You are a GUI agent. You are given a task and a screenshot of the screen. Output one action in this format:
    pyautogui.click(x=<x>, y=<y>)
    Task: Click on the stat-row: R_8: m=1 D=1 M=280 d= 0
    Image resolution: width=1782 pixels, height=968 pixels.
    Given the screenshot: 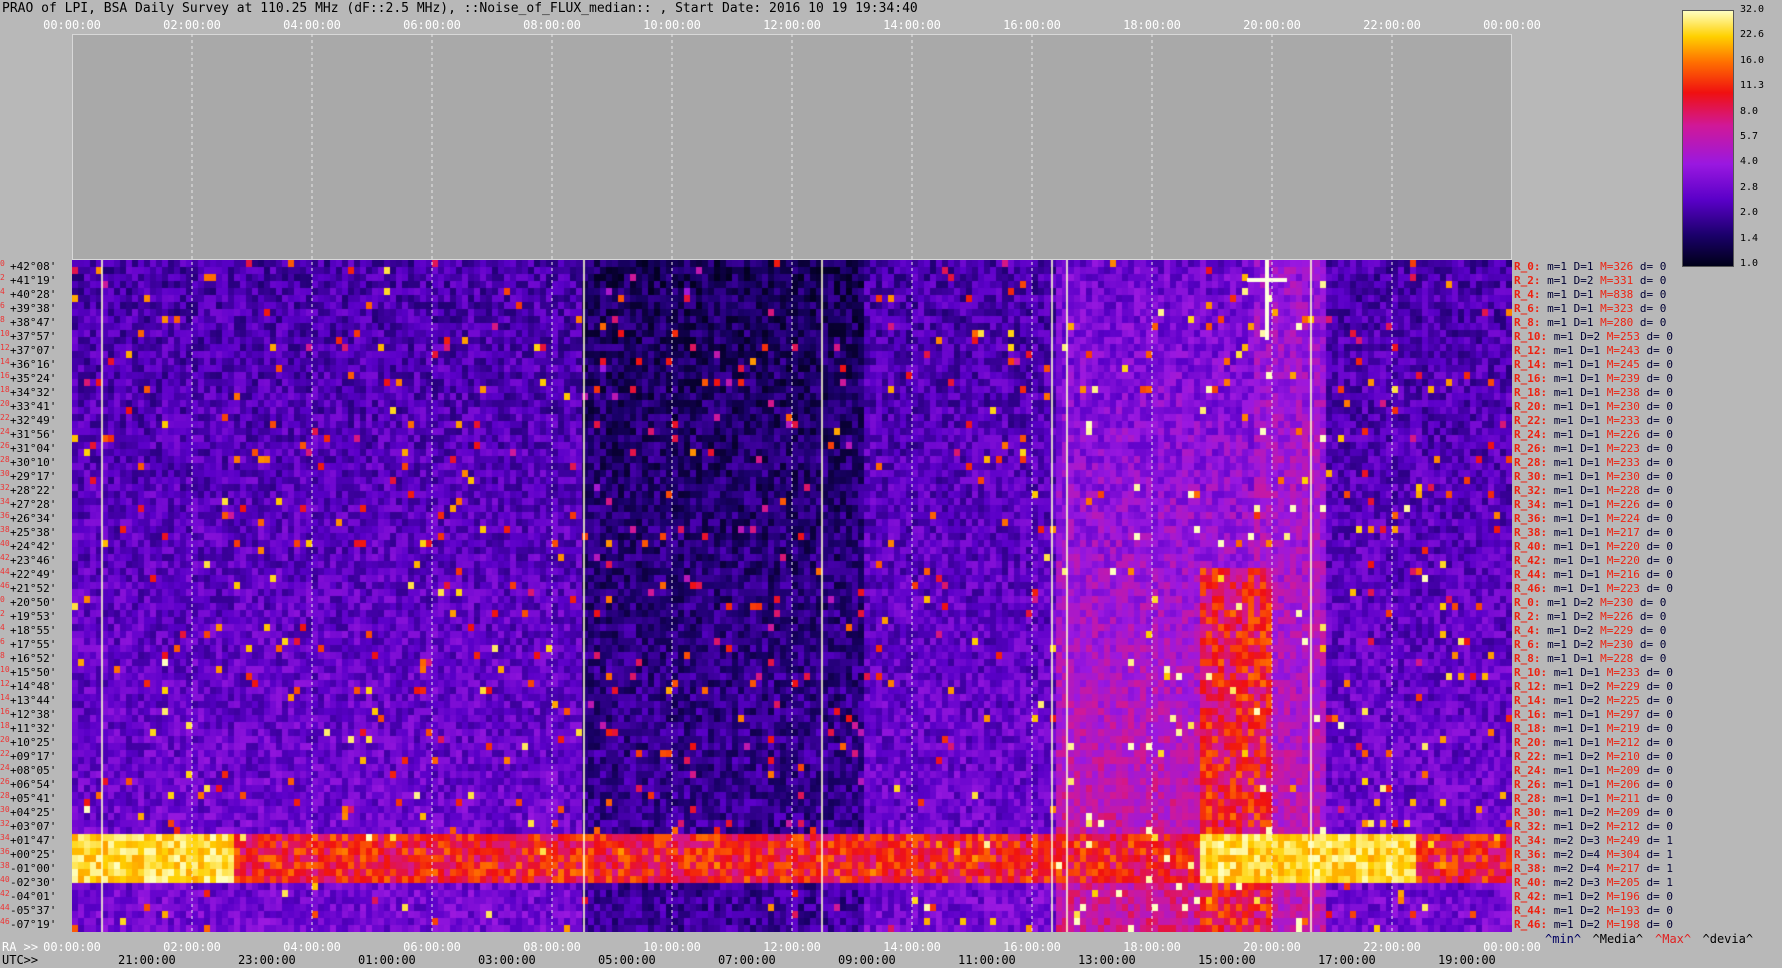 What is the action you would take?
    pyautogui.click(x=1590, y=323)
    